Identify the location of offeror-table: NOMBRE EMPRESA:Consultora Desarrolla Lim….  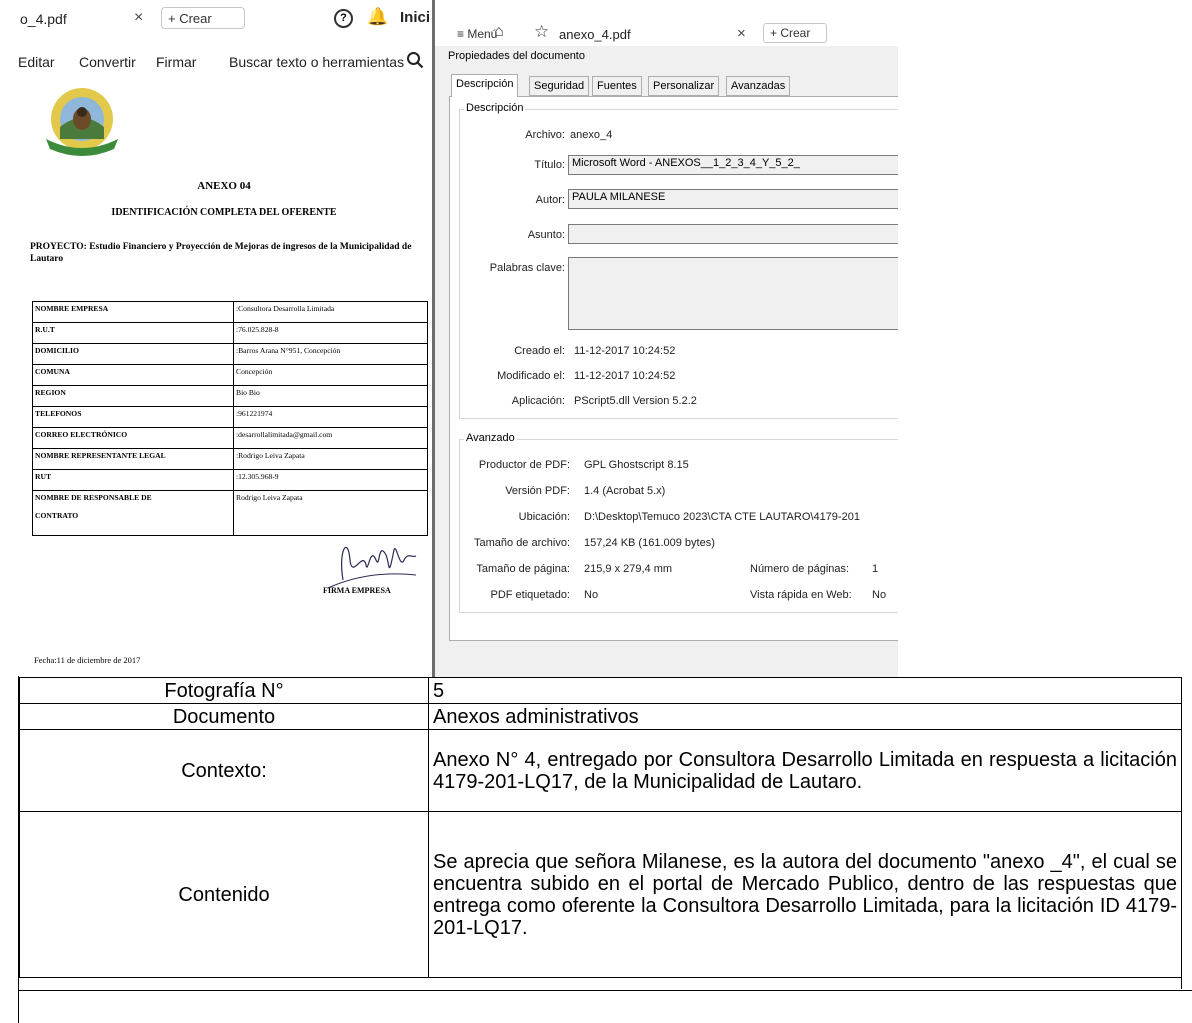
(230, 418).